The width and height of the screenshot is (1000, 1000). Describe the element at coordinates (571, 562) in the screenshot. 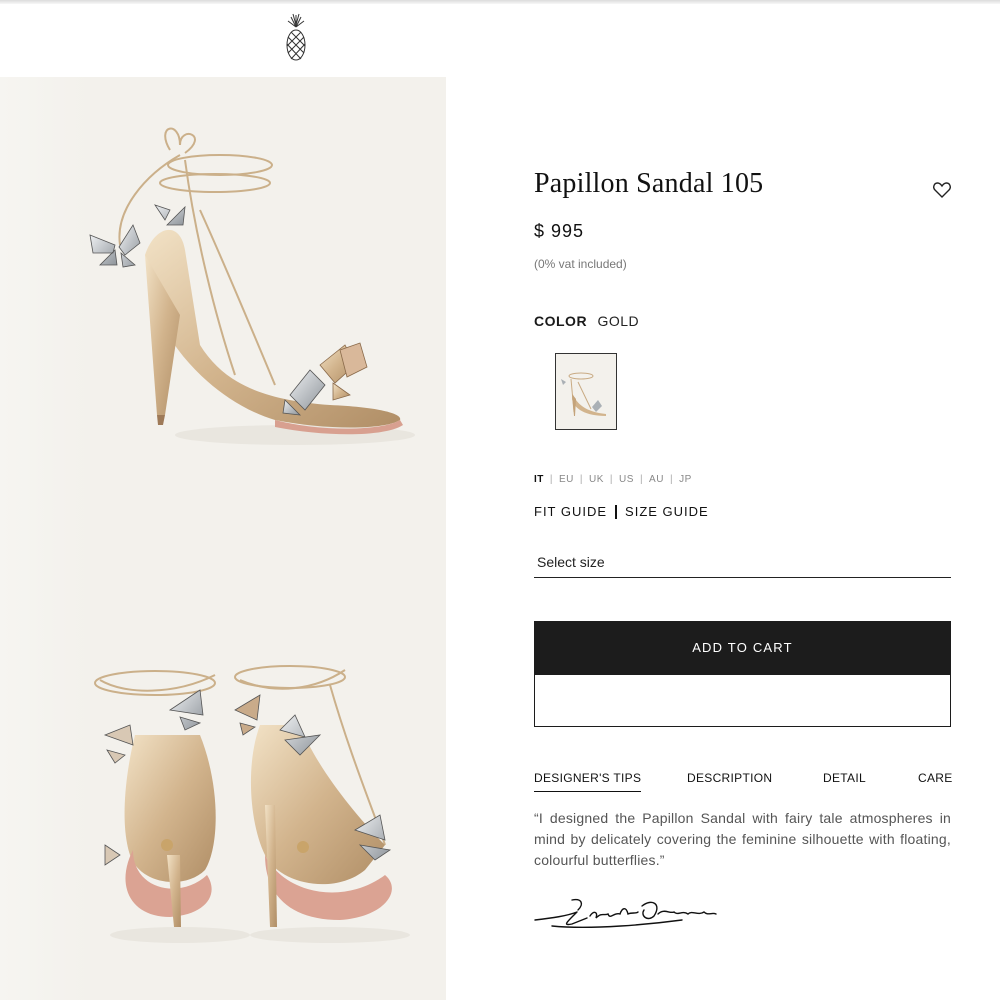

I see `size-select-placeholder: Select size` at that location.